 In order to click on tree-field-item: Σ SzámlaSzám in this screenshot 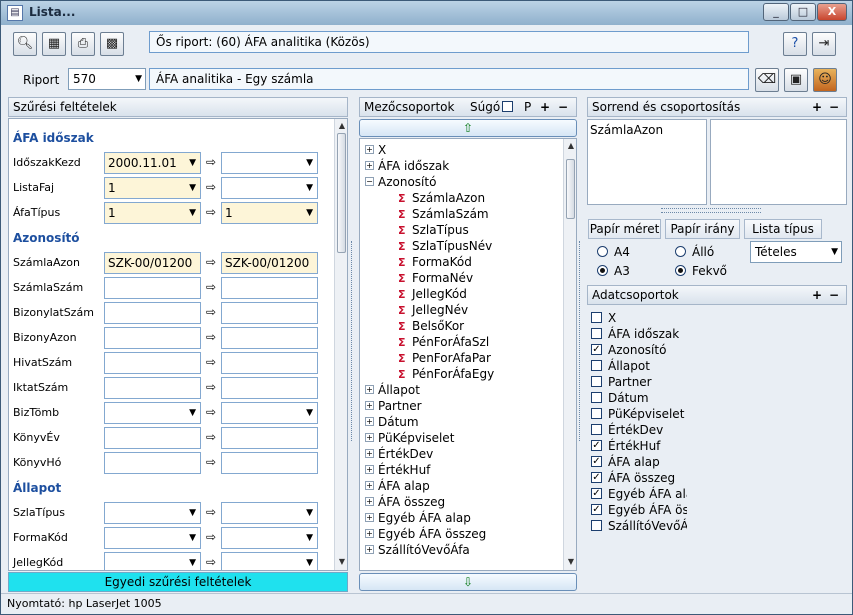, I will do `click(443, 214)`.